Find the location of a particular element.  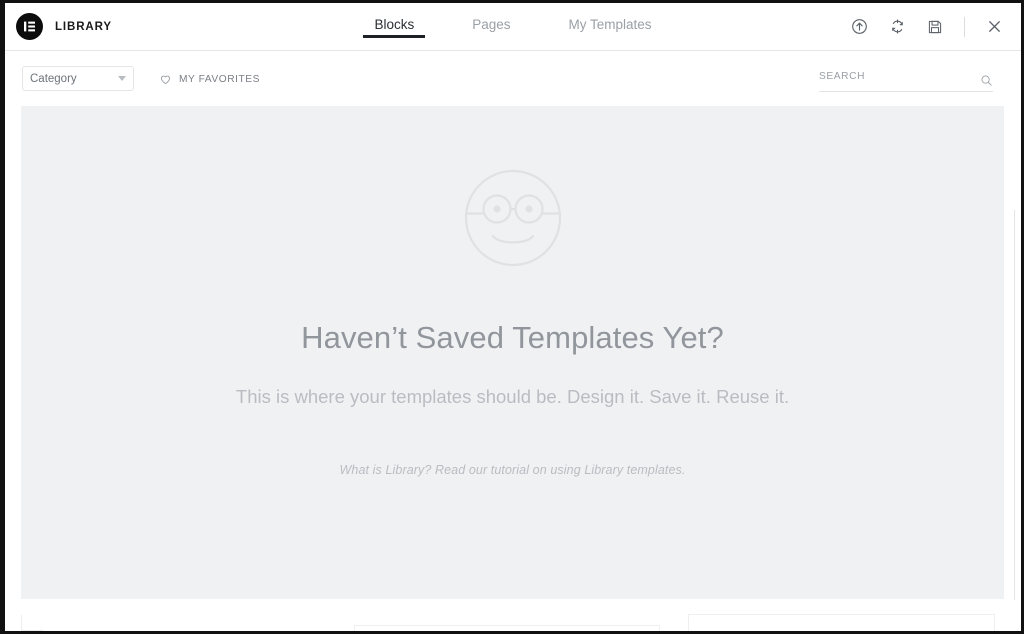

tab-blocks: Blocks is located at coordinates (394, 24).